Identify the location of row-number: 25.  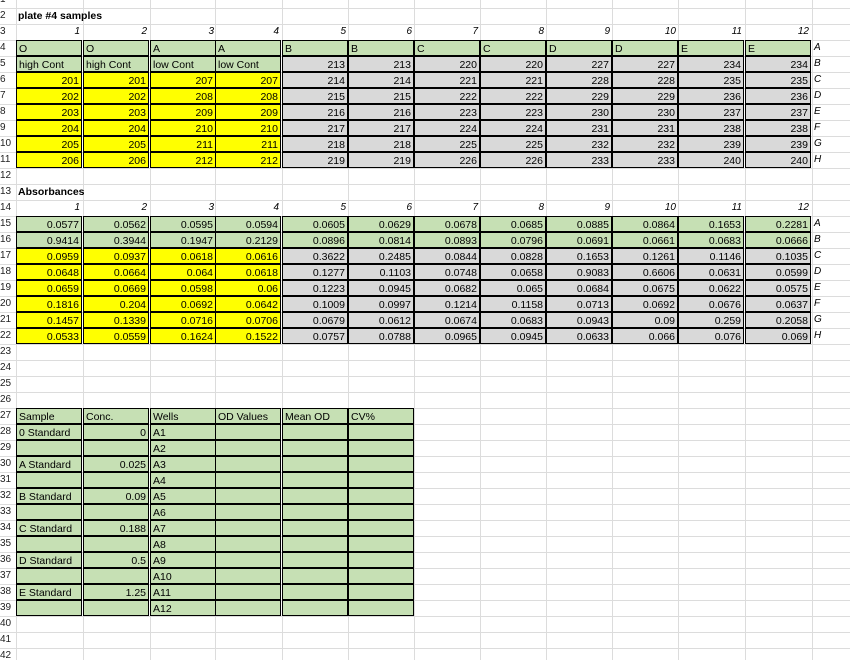
(7, 384).